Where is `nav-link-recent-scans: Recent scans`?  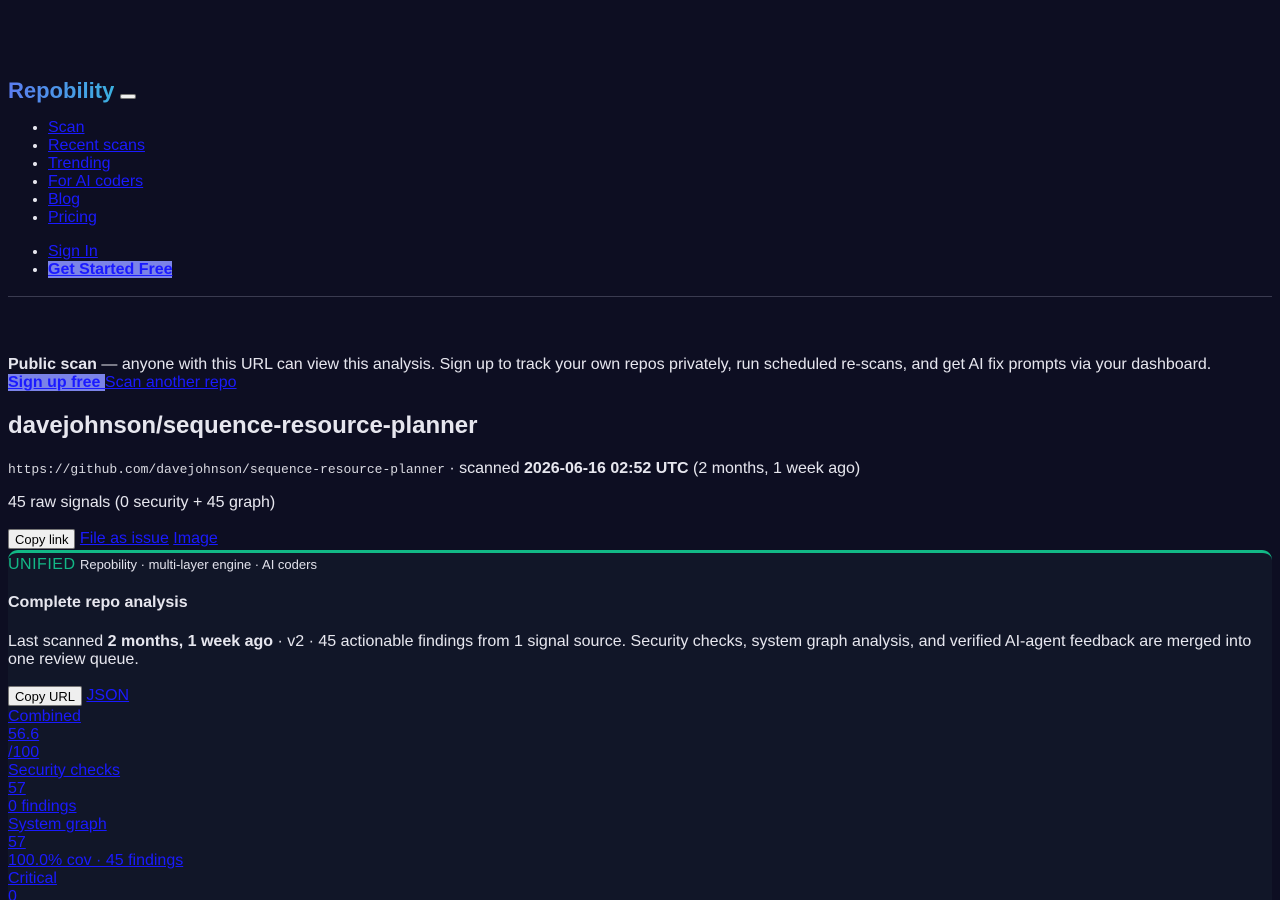 nav-link-recent-scans: Recent scans is located at coordinates (96, 145).